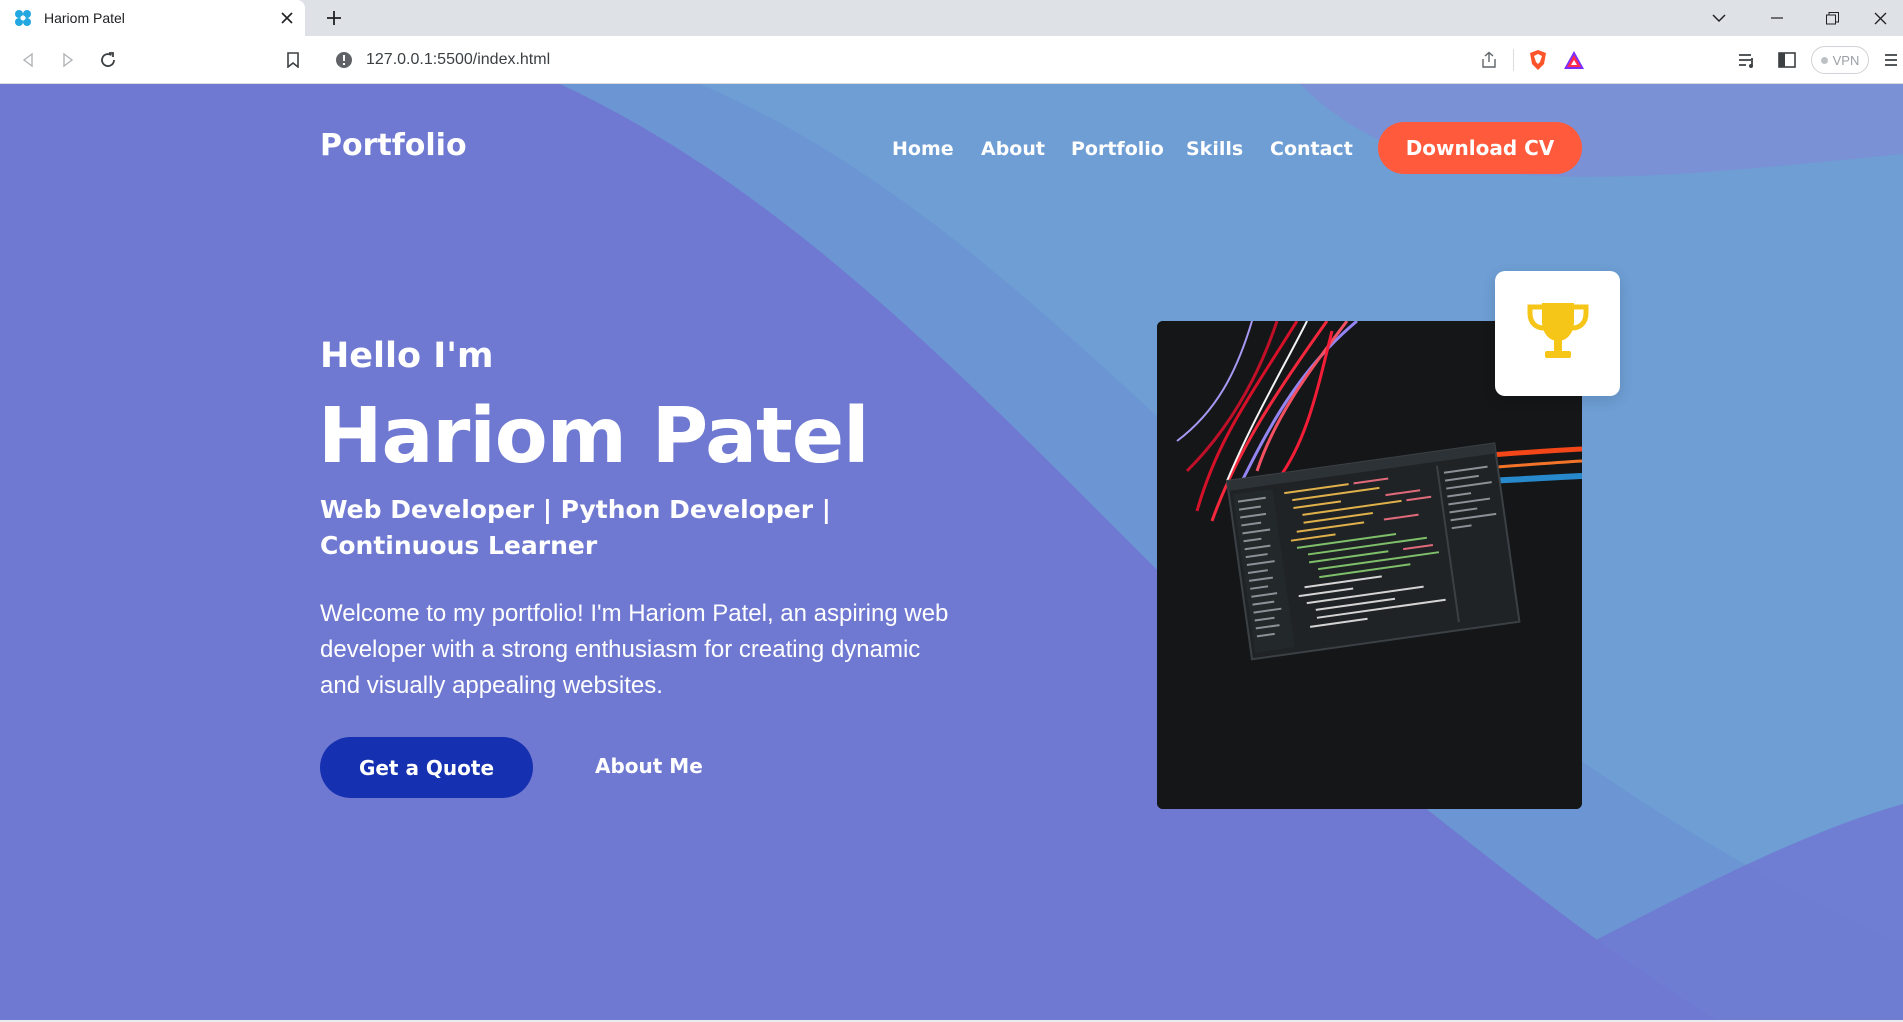  What do you see at coordinates (108, 60) in the screenshot?
I see `reload-icon` at bounding box center [108, 60].